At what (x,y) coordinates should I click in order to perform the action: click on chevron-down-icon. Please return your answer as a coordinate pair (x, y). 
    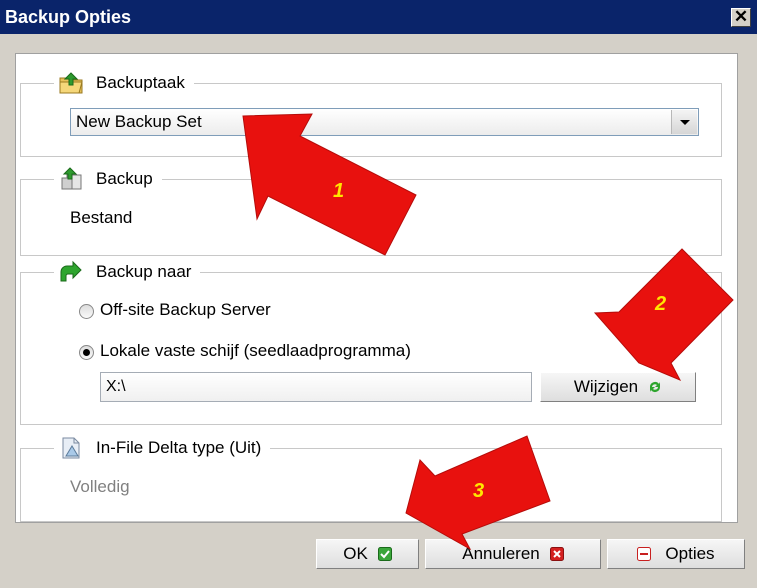
    Looking at the image, I should click on (685, 122).